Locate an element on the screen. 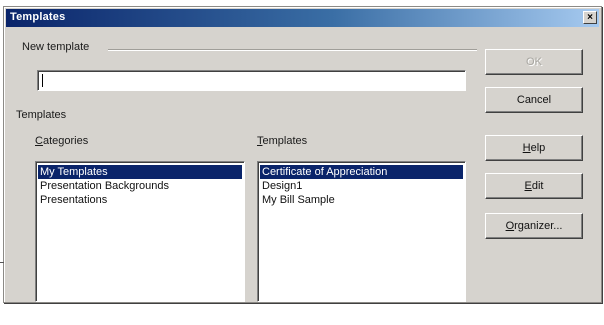 The image size is (604, 325). new-template-name-input is located at coordinates (251, 80).